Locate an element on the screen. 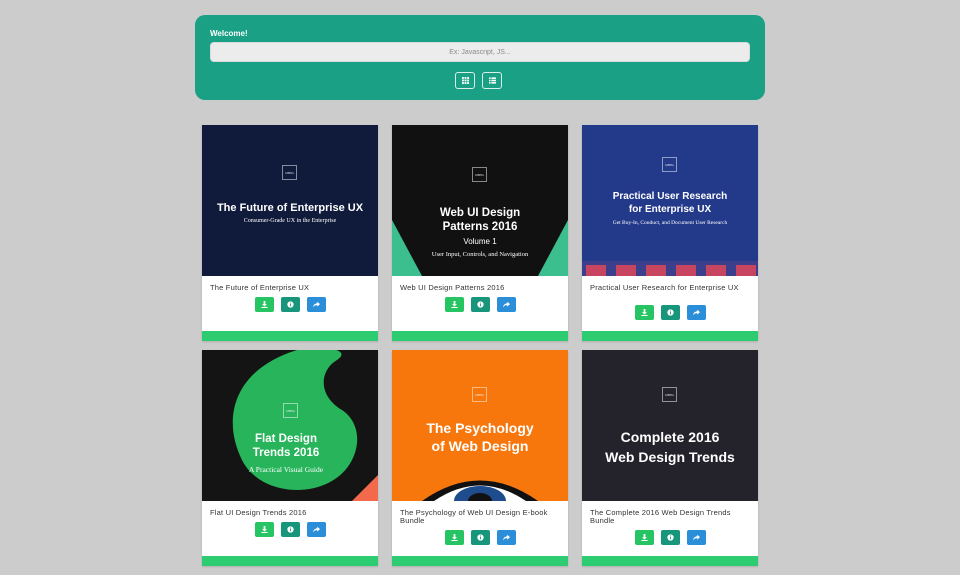 This screenshot has width=960, height=575. welcome-header: Welcome! is located at coordinates (480, 57).